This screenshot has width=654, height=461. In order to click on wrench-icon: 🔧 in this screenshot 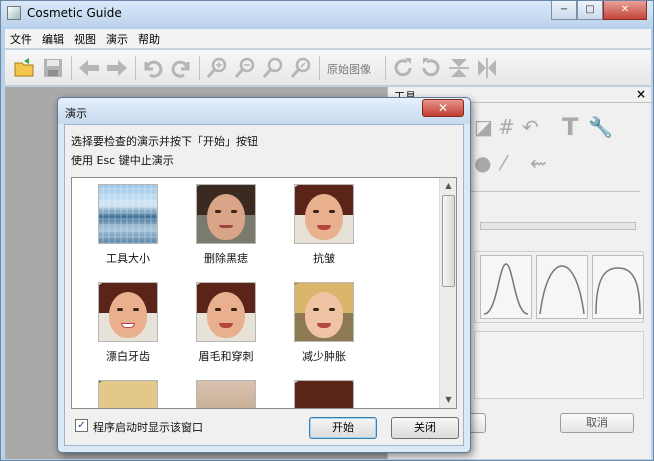, I will do `click(600, 127)`.